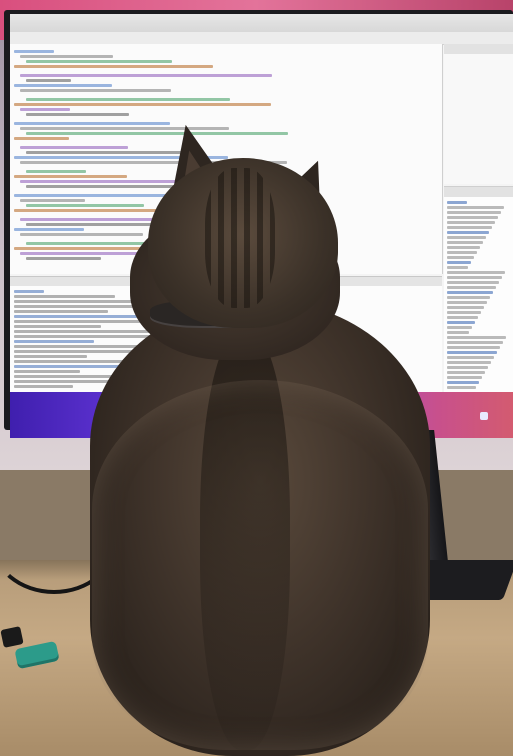  Describe the element at coordinates (240, 238) in the screenshot. I see `cat-head-stripes` at that location.